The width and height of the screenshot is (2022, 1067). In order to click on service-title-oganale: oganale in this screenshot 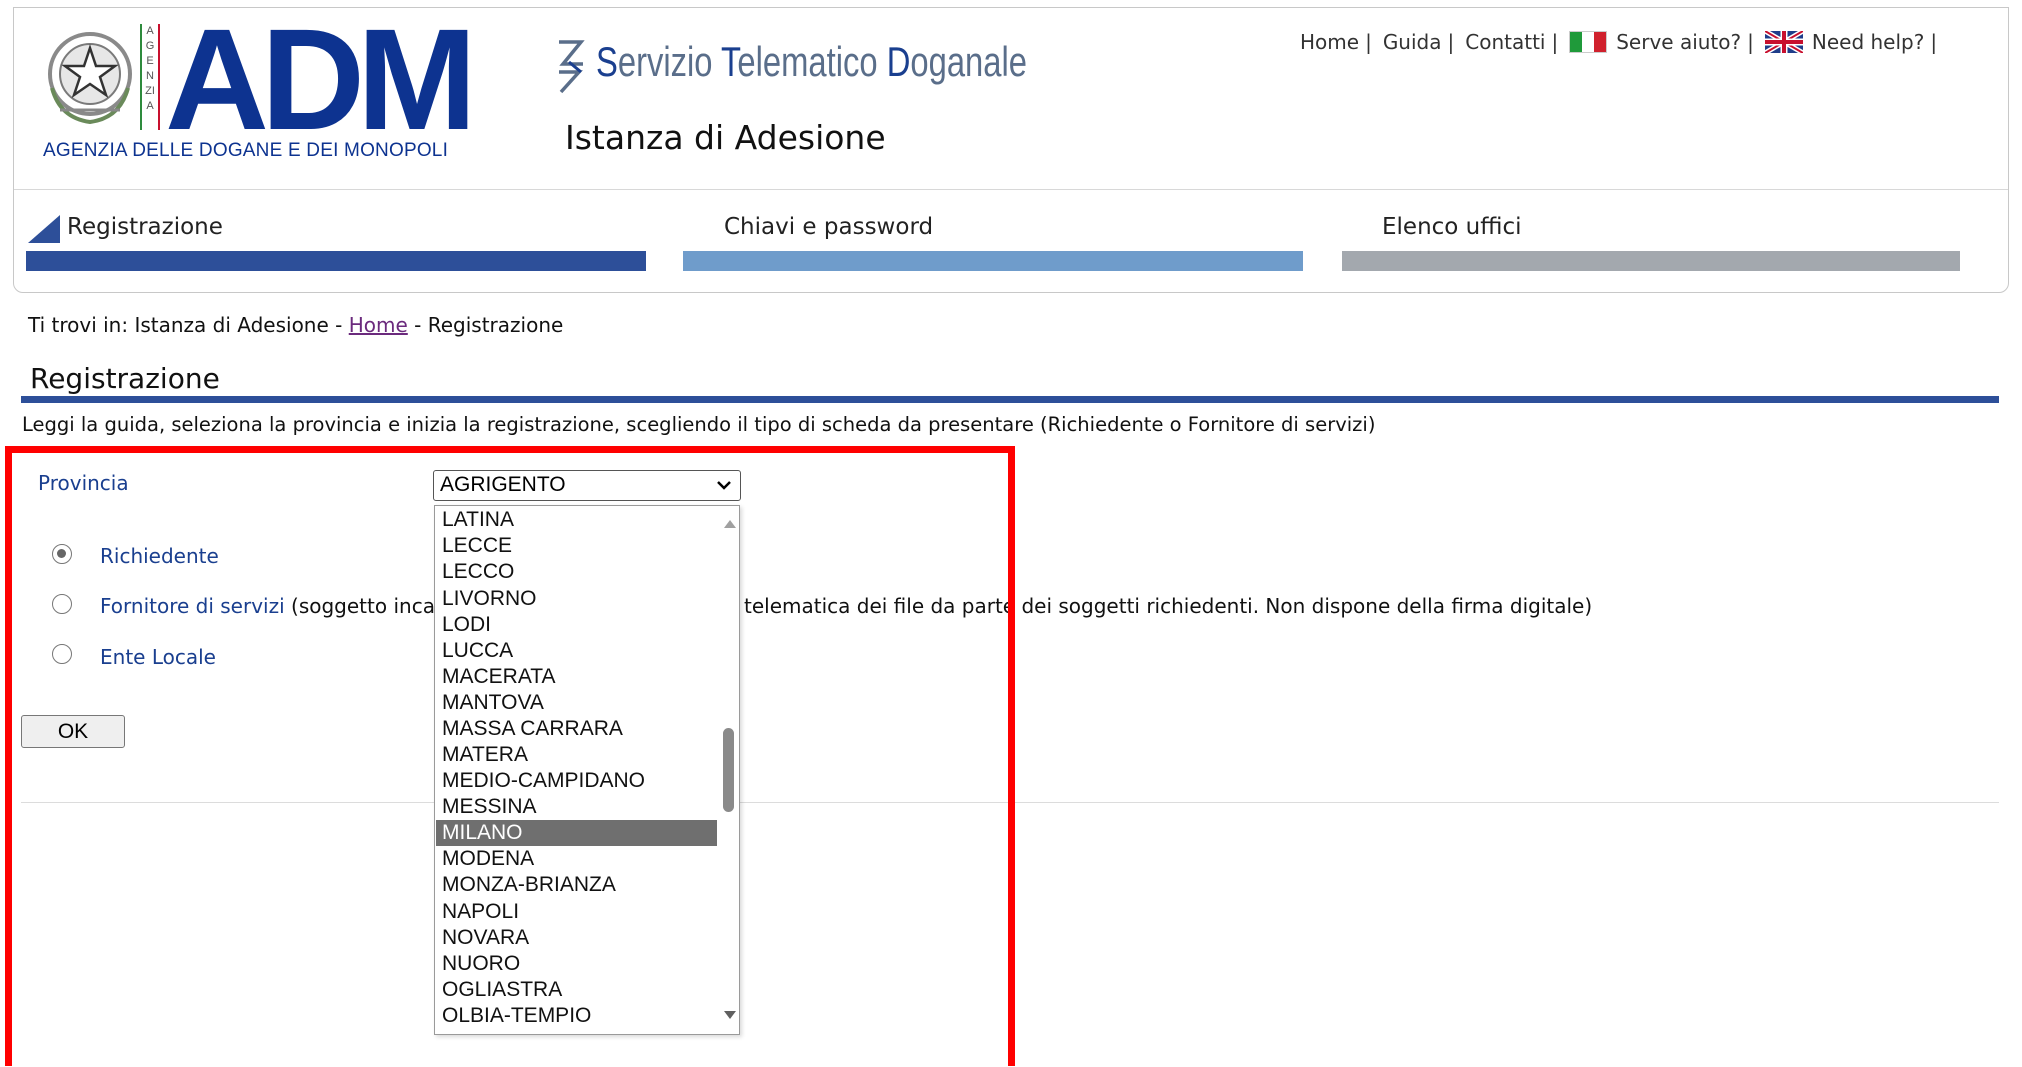, I will do `click(968, 61)`.